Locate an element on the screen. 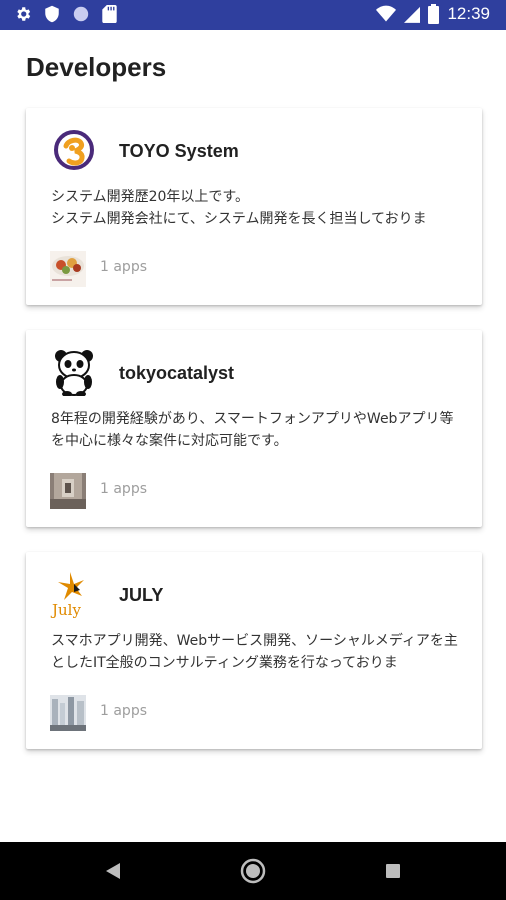 This screenshot has height=900, width=506. developer-name: JULY is located at coordinates (141, 595).